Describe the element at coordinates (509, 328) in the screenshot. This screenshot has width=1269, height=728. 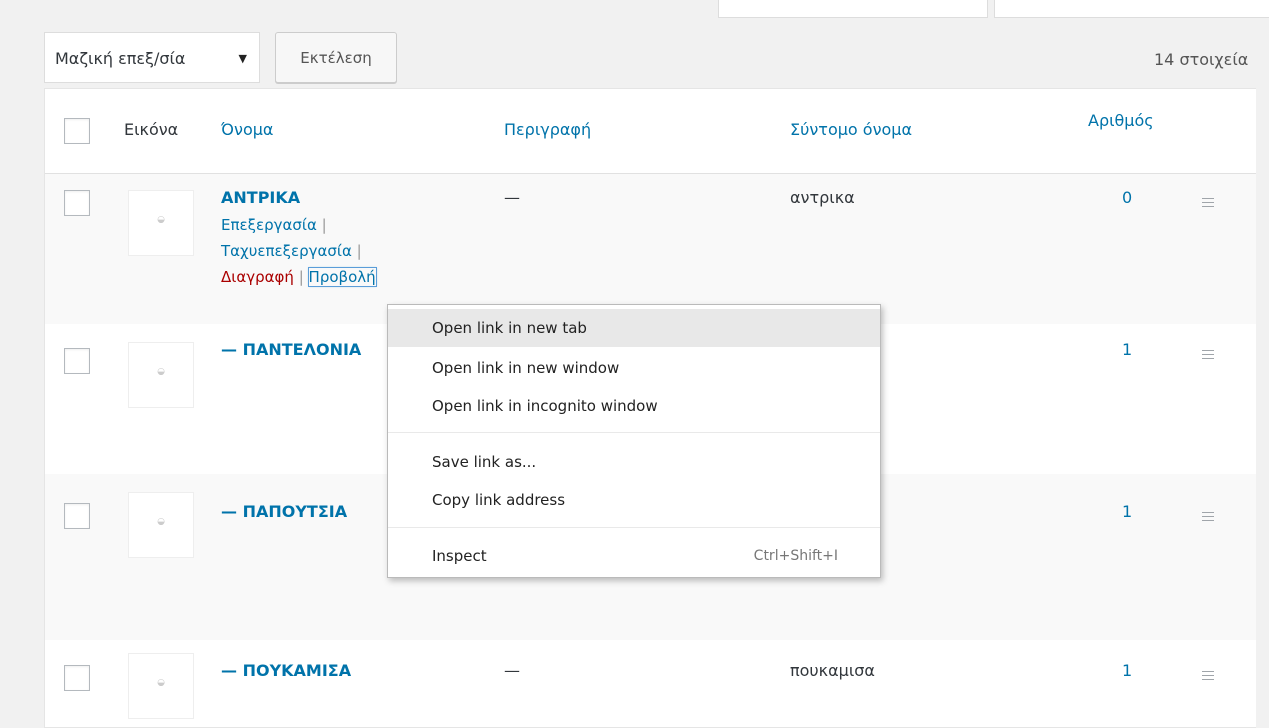
I see `menu-item-label: Open link in new tab` at that location.